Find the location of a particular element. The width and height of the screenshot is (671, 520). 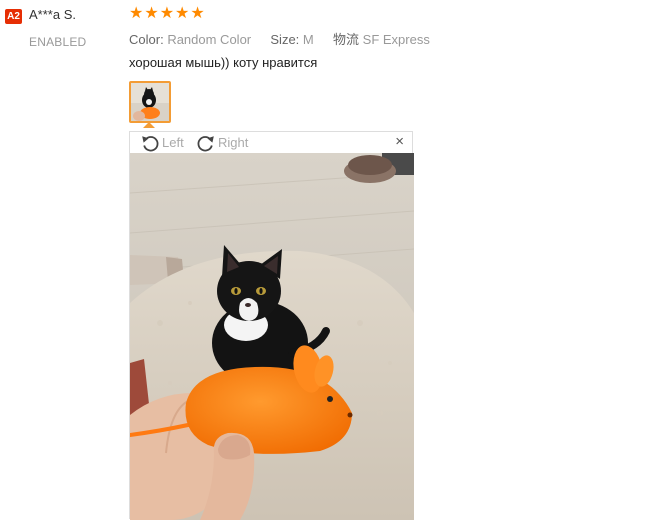

close-viewer-button: × is located at coordinates (399, 142).